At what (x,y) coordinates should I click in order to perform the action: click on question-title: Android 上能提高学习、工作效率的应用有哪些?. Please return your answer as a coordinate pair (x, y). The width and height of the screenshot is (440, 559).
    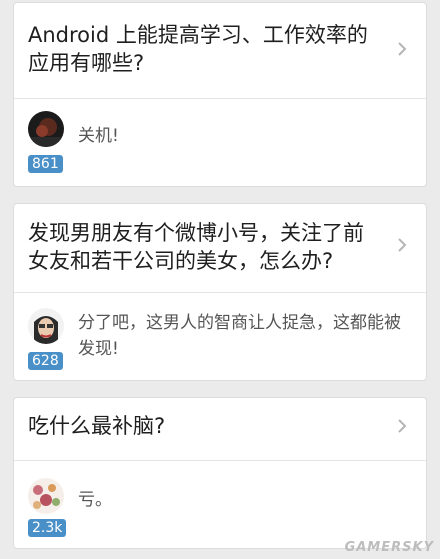
    Looking at the image, I should click on (206, 49).